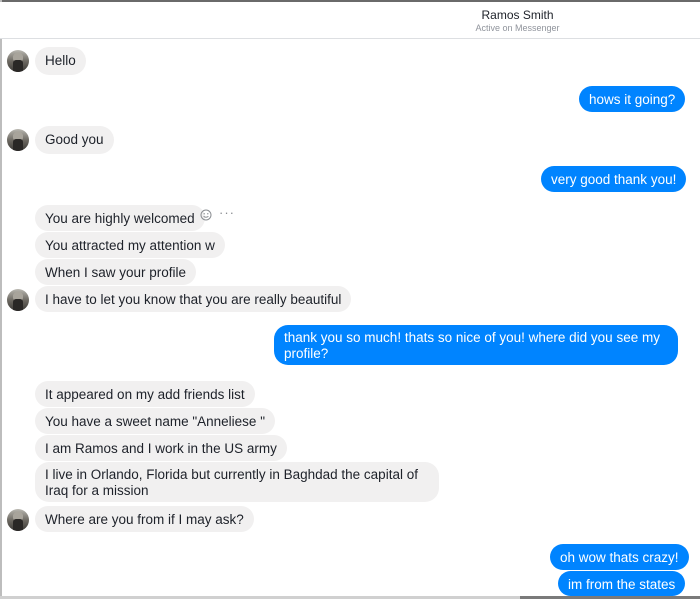  What do you see at coordinates (218, 215) in the screenshot?
I see `message-actions: ···` at bounding box center [218, 215].